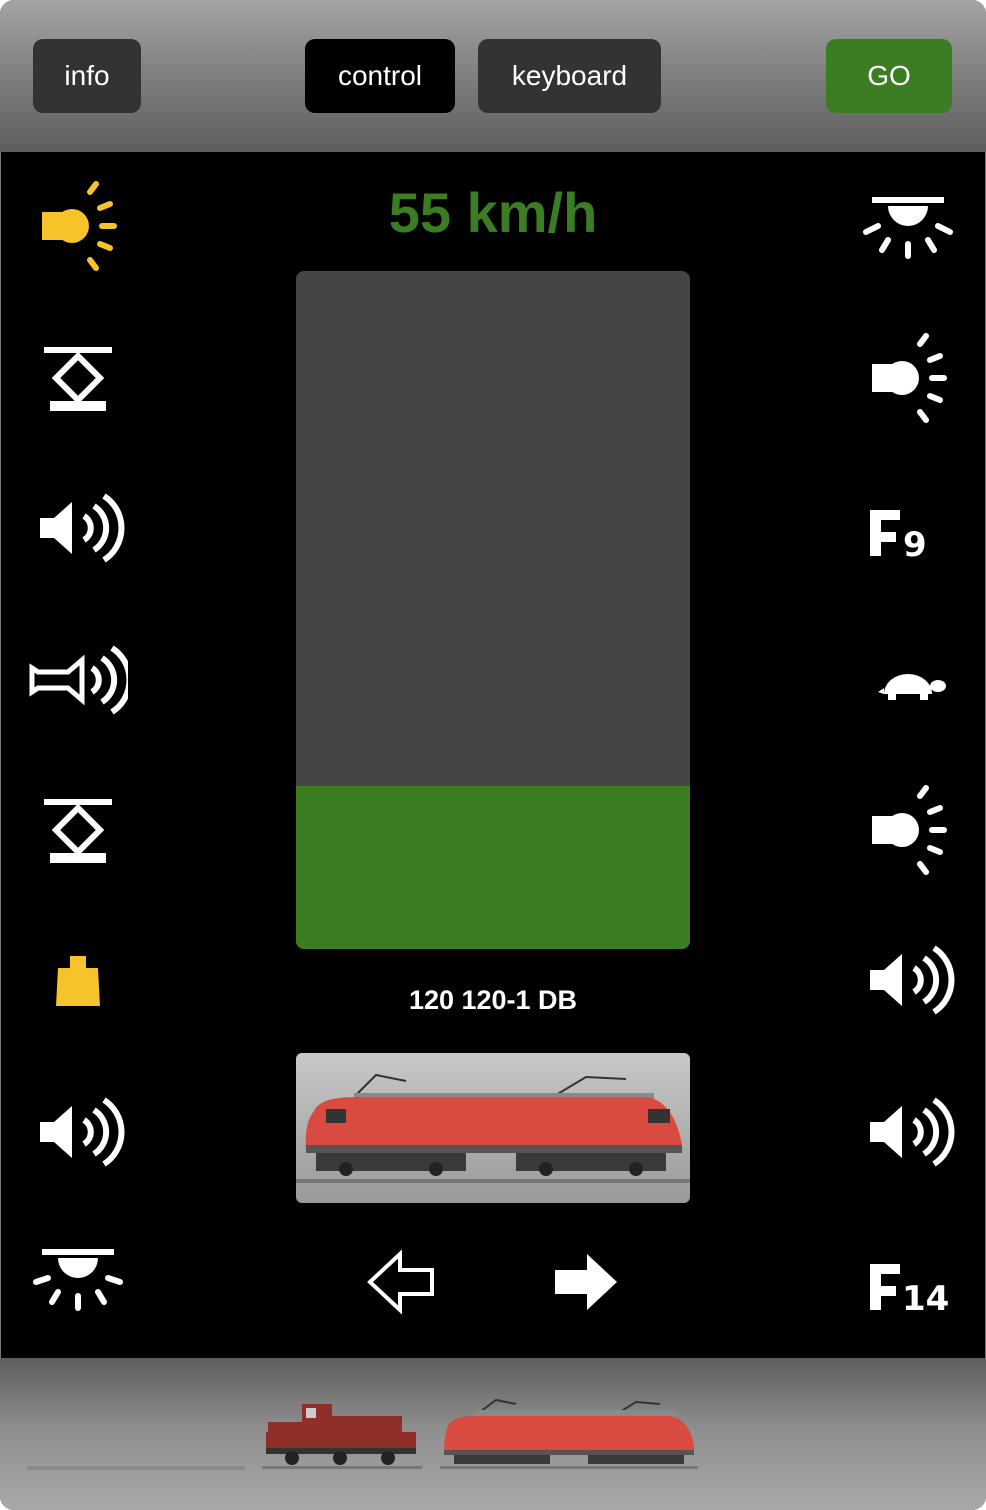  Describe the element at coordinates (925, 1299) in the screenshot. I see `svg-text: 14` at that location.